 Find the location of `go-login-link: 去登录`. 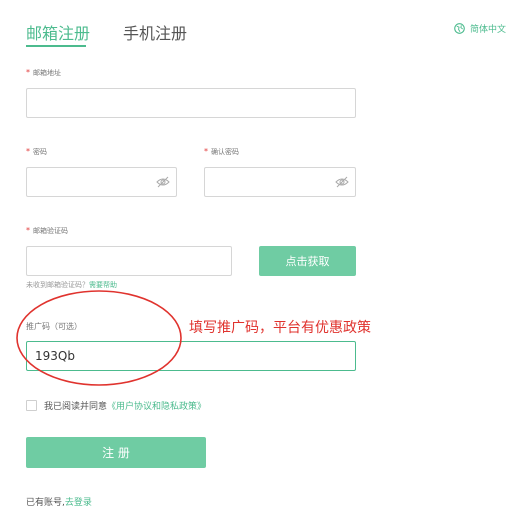

go-login-link: 去登录 is located at coordinates (78, 503).